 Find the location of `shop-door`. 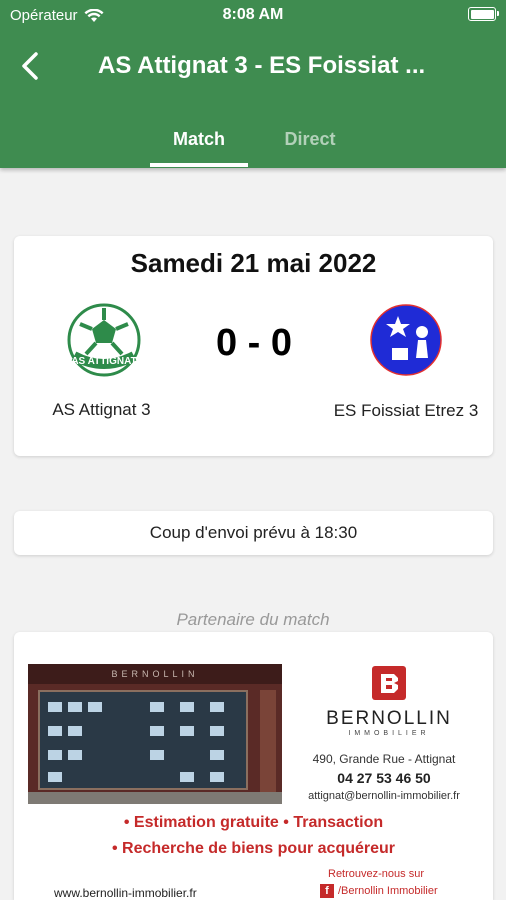

shop-door is located at coordinates (268, 745).